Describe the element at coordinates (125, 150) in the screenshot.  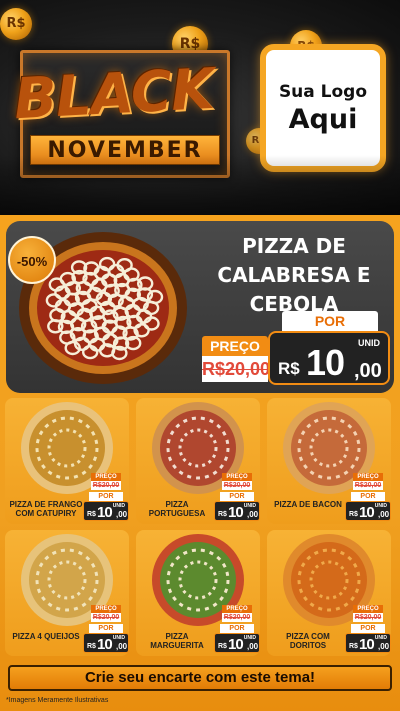
I see `november-banner: NOVEMBER` at that location.